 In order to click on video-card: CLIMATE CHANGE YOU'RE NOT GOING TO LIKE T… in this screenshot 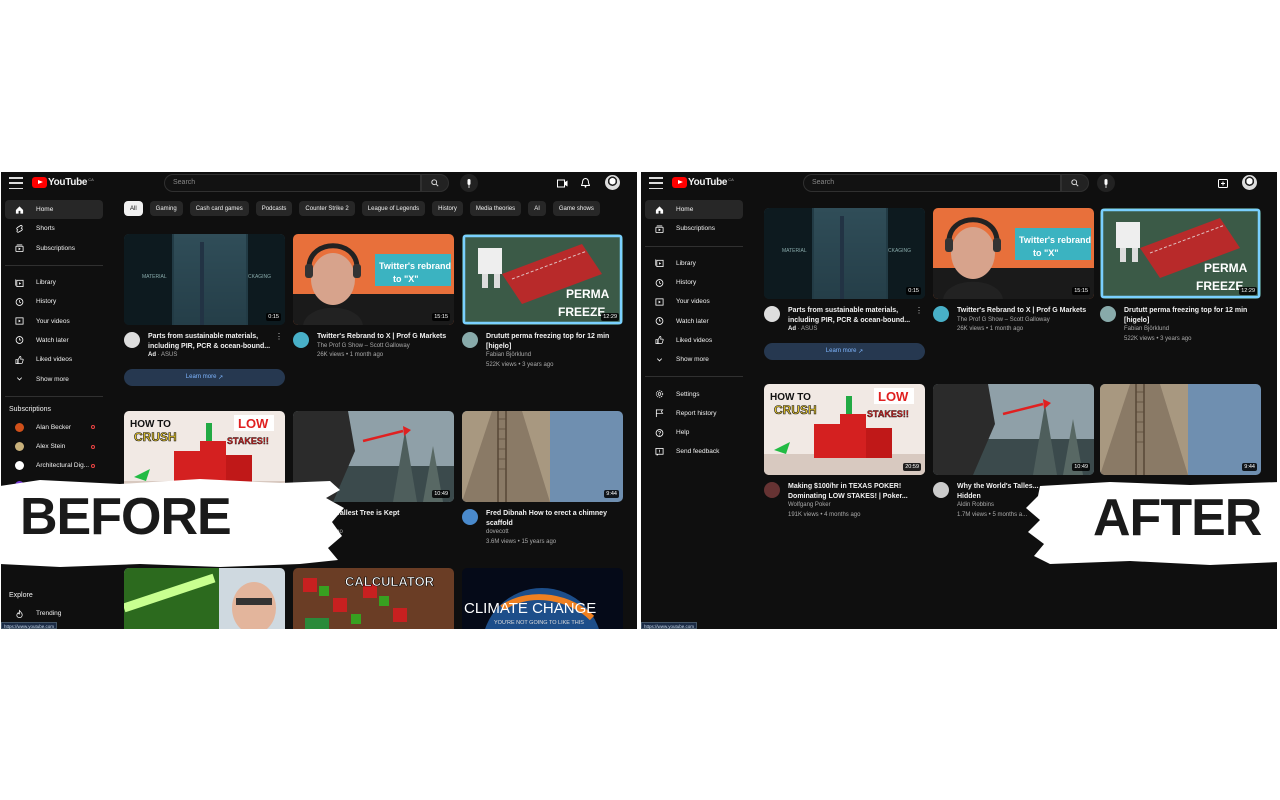, I will do `click(542, 598)`.